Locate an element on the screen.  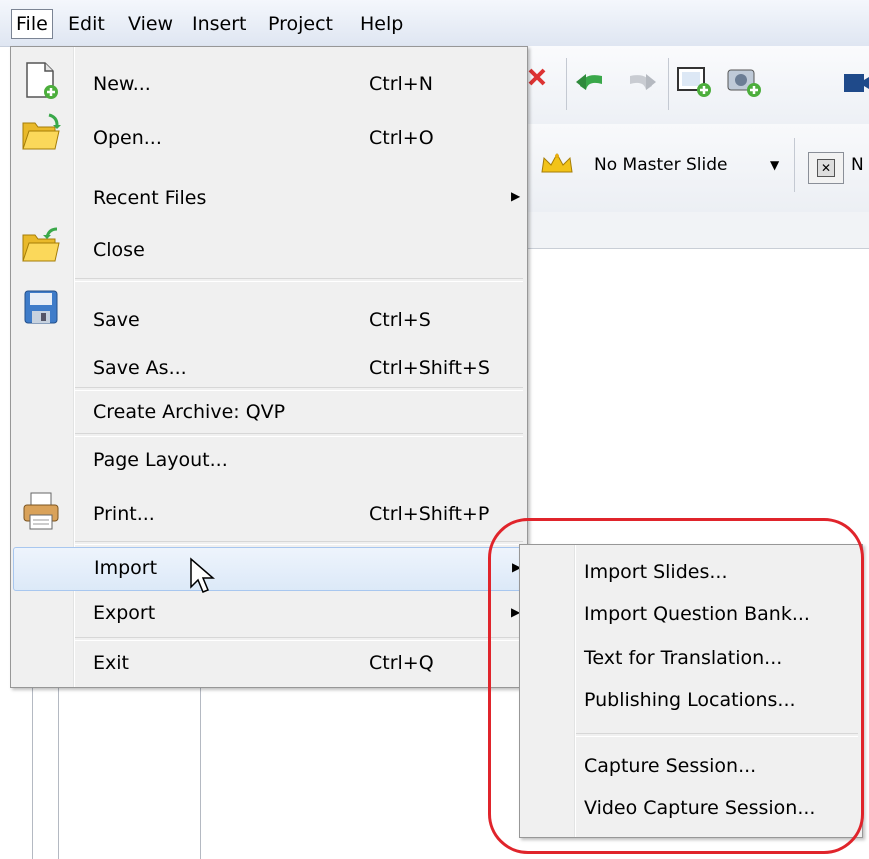
menu-item-label: Close is located at coordinates (119, 250).